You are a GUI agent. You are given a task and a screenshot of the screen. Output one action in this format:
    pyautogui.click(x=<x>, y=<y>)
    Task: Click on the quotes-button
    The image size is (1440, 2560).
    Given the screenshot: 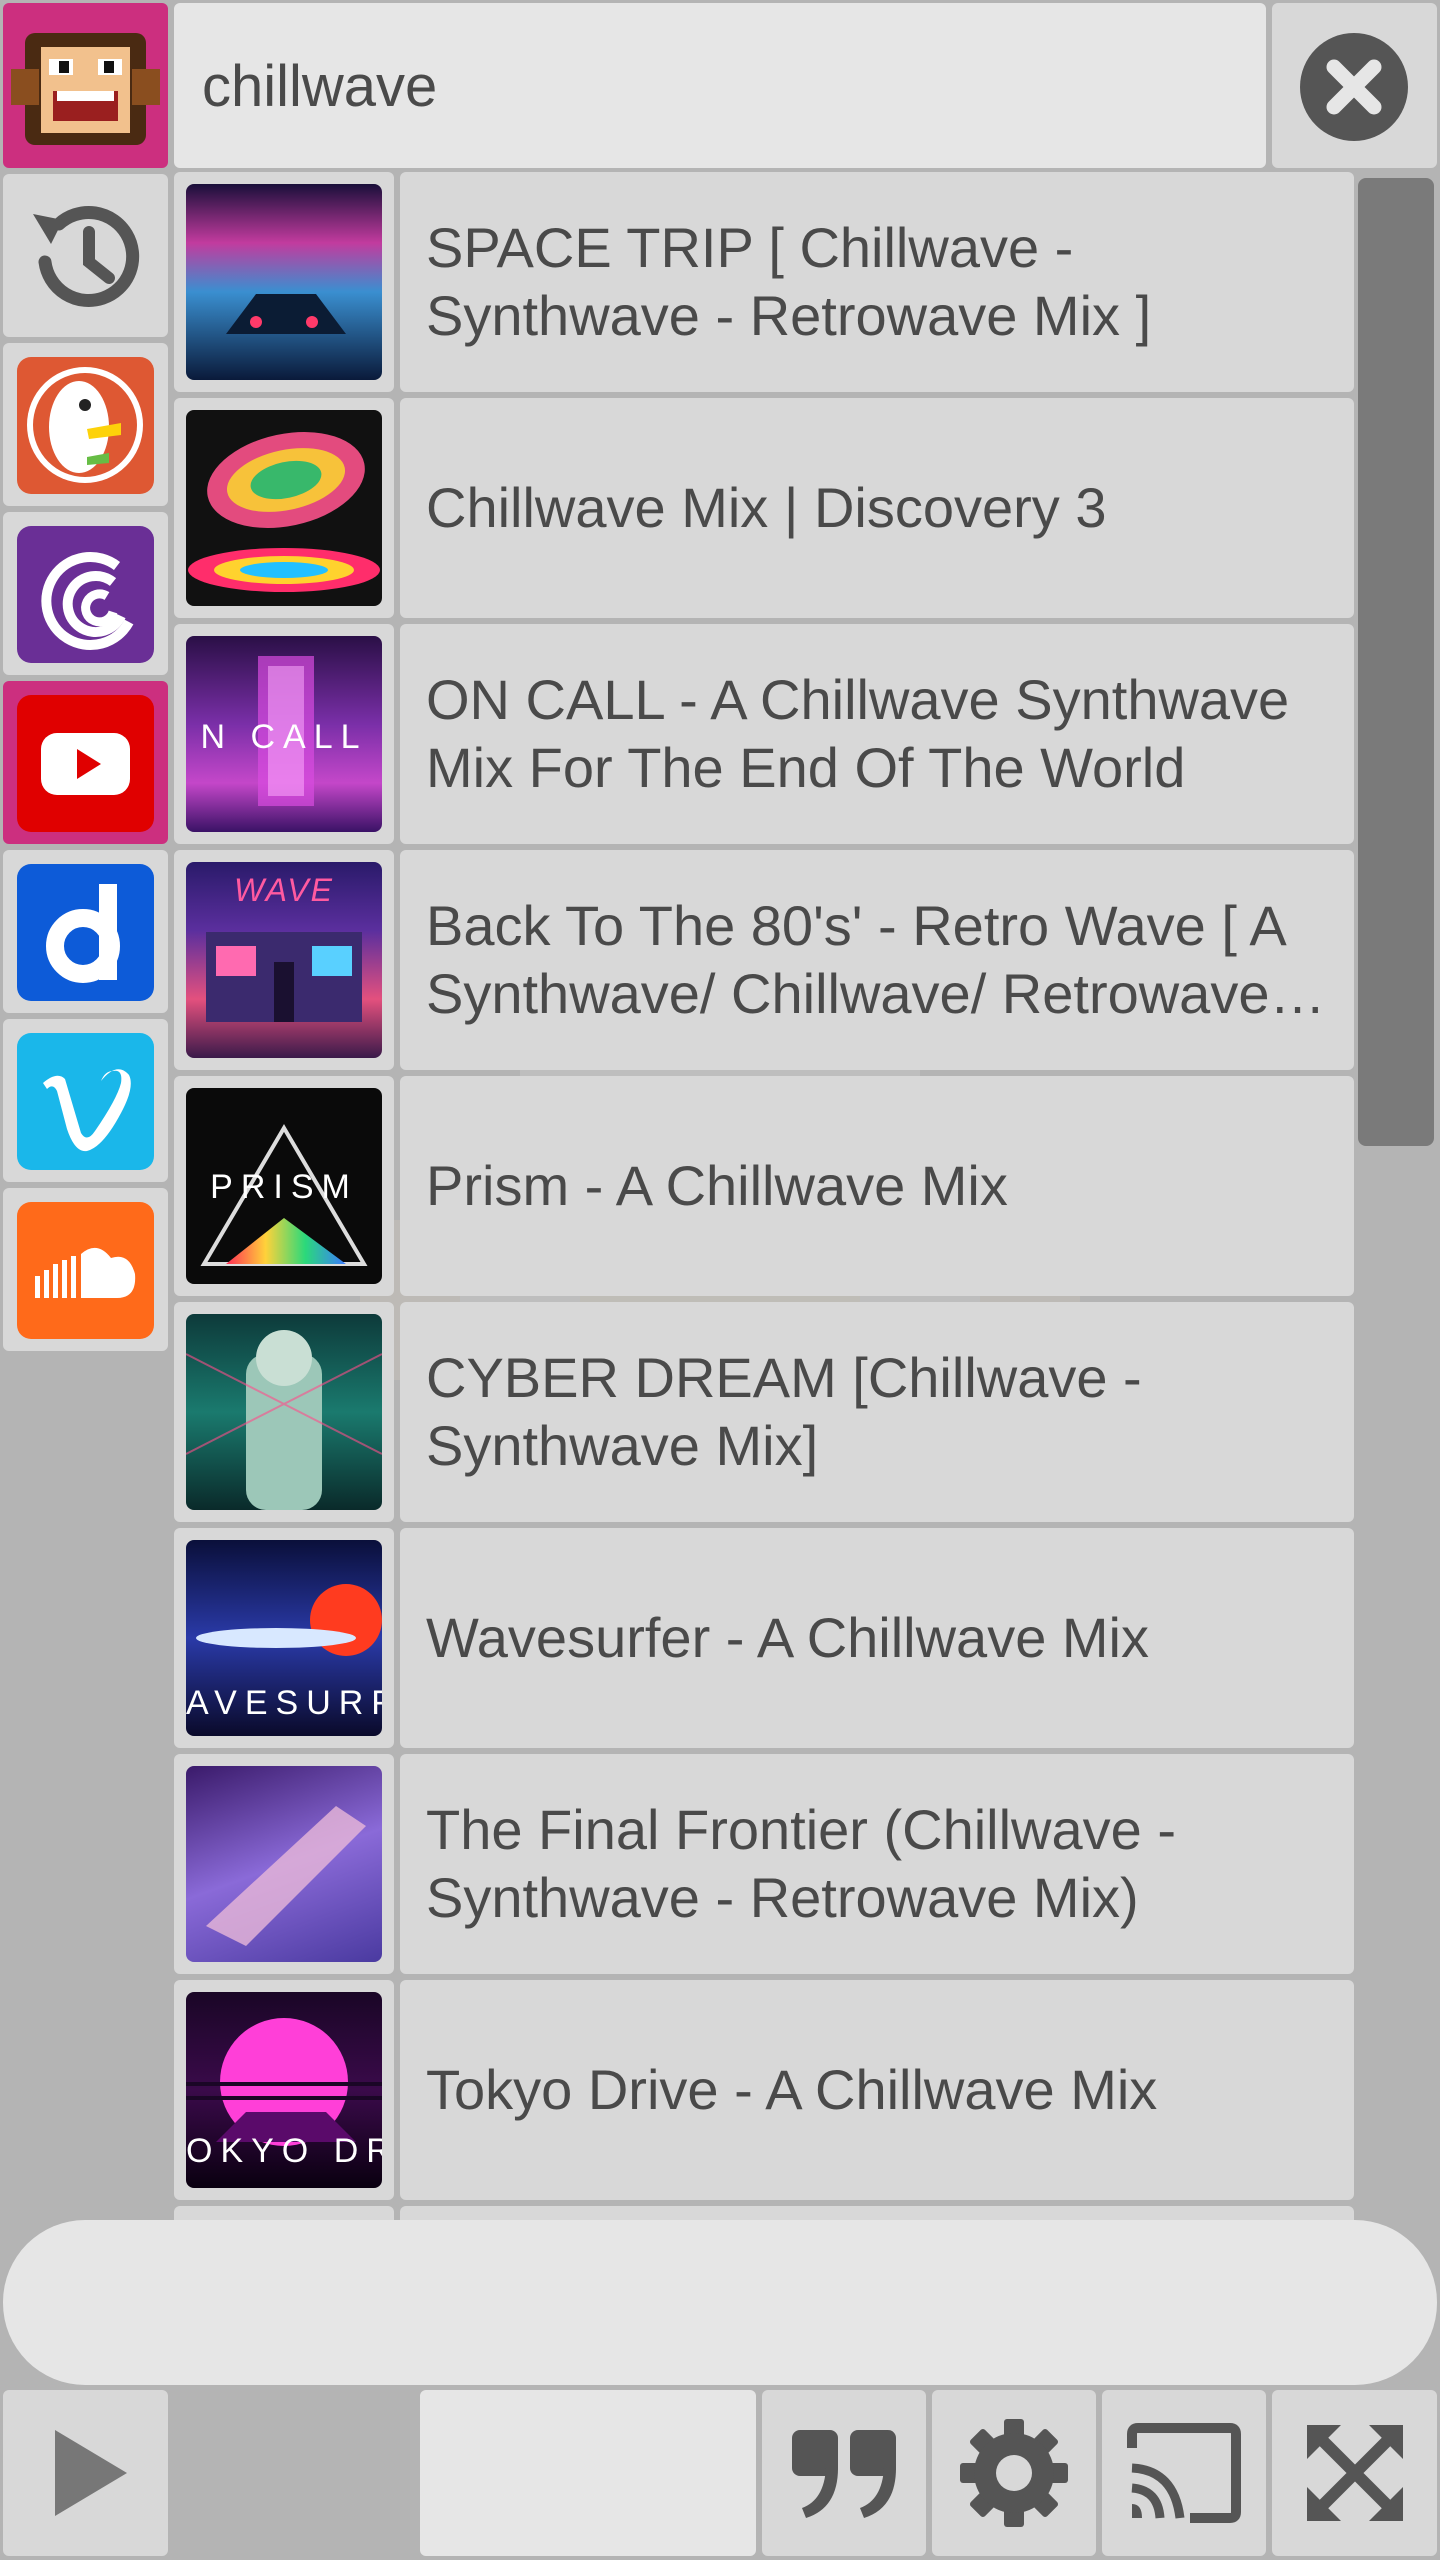 What is the action you would take?
    pyautogui.click(x=844, y=2473)
    